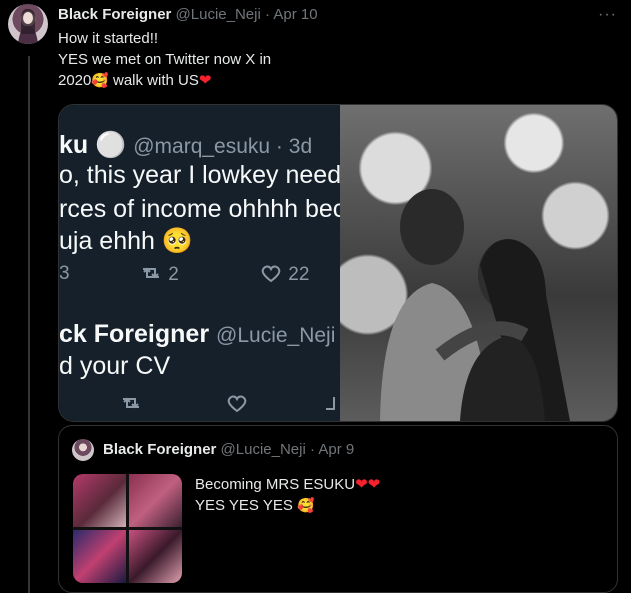 This screenshot has width=631, height=593. I want to click on author-name: Black Foreigner, so click(114, 14).